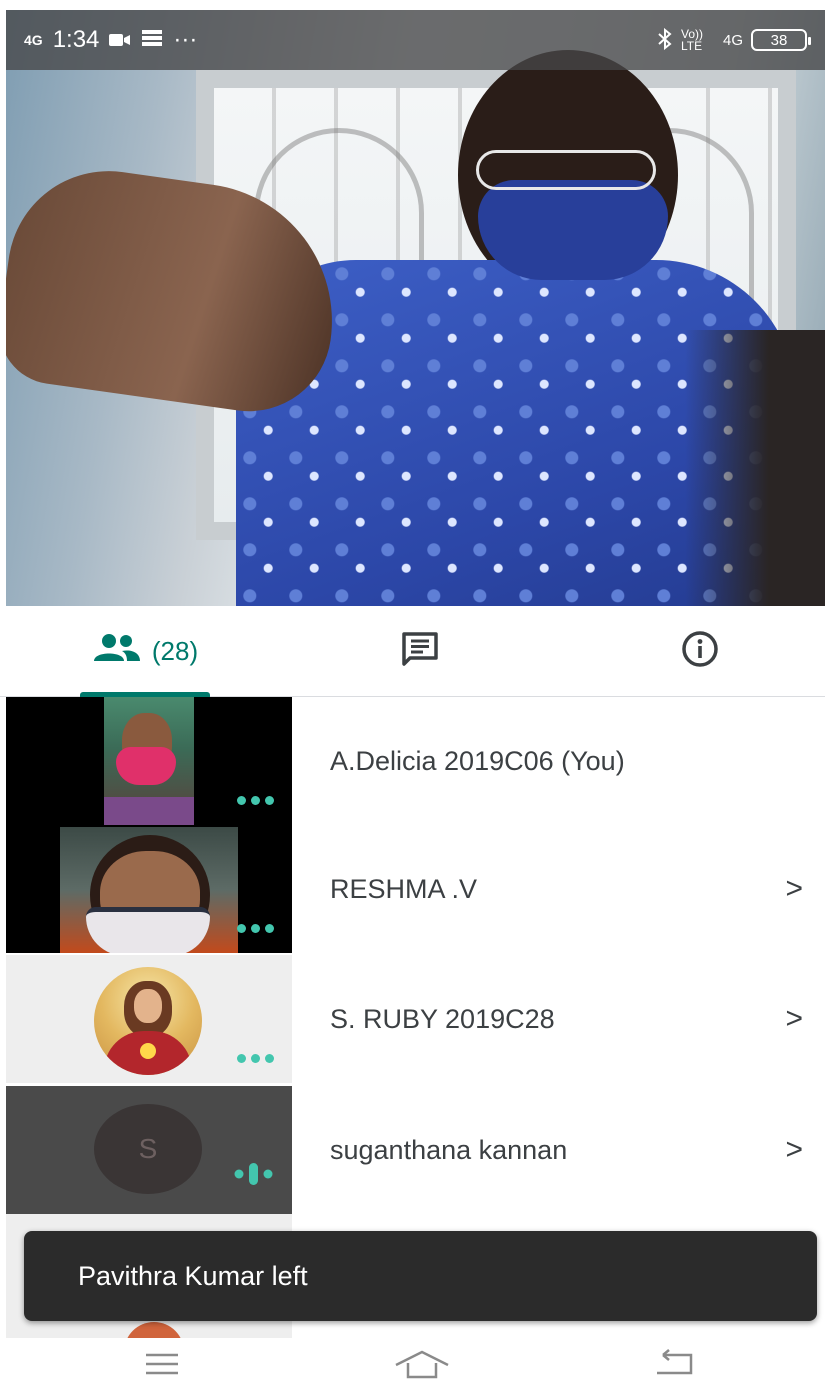 The image size is (825, 1386). Describe the element at coordinates (185, 39) in the screenshot. I see `more-notifications-icon: ···` at that location.